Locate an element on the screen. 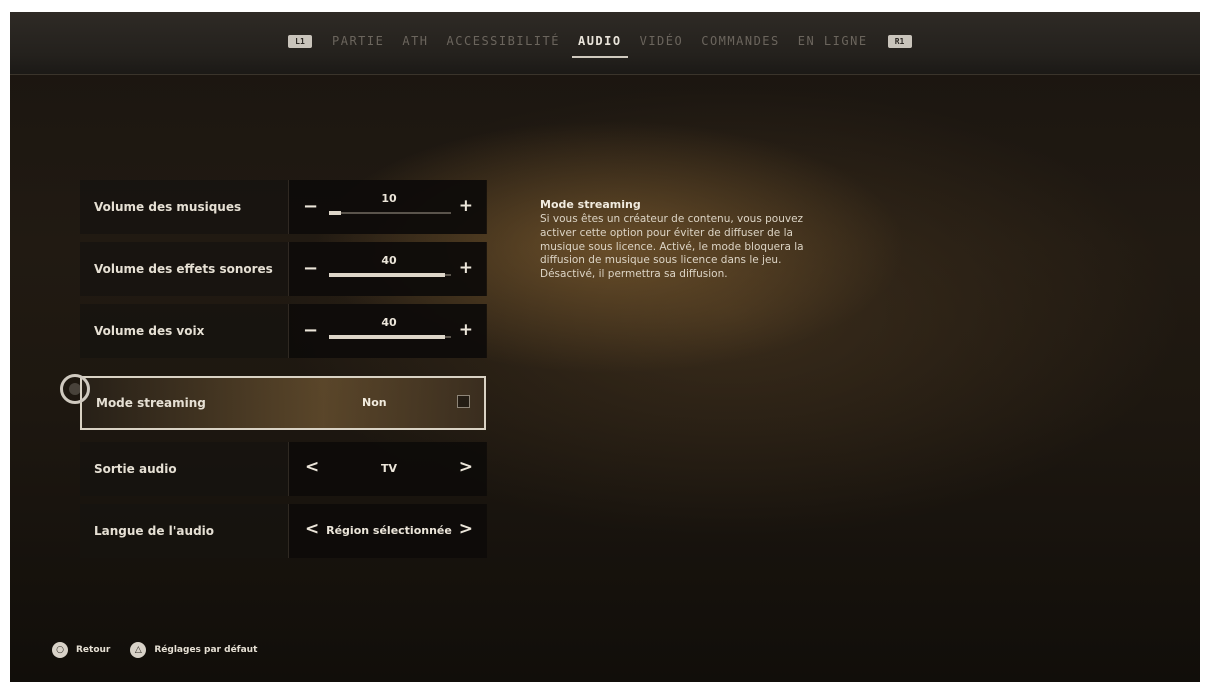  setting-sfx-volume: Volume des effets sonores − 40 + is located at coordinates (283, 269).